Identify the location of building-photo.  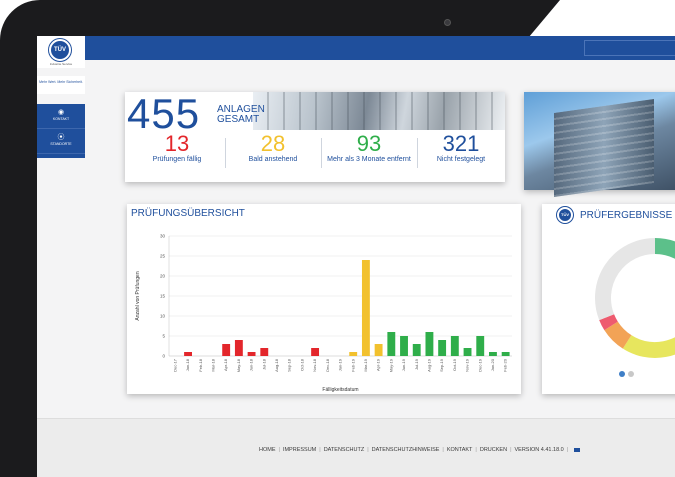
(604, 148).